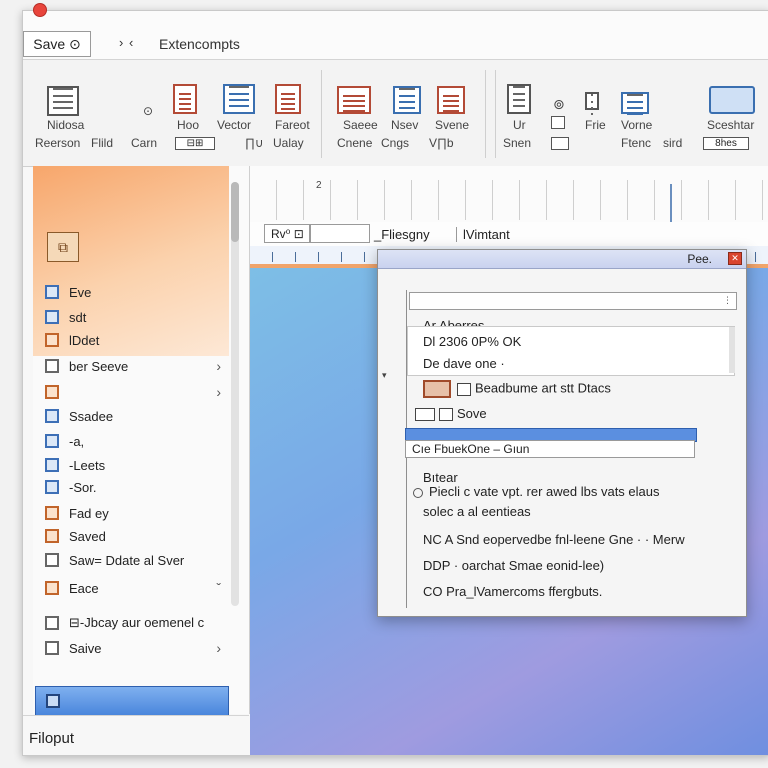  What do you see at coordinates (726, 143) in the screenshot?
I see `shes-box: 8hes` at bounding box center [726, 143].